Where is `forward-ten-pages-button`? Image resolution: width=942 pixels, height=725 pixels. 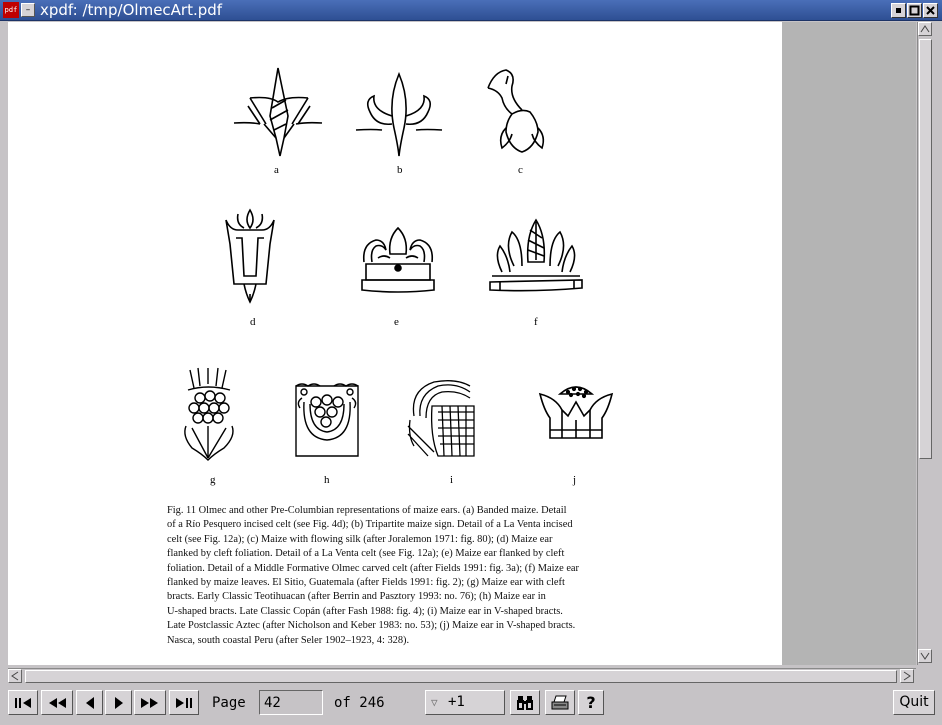 forward-ten-pages-button is located at coordinates (150, 702).